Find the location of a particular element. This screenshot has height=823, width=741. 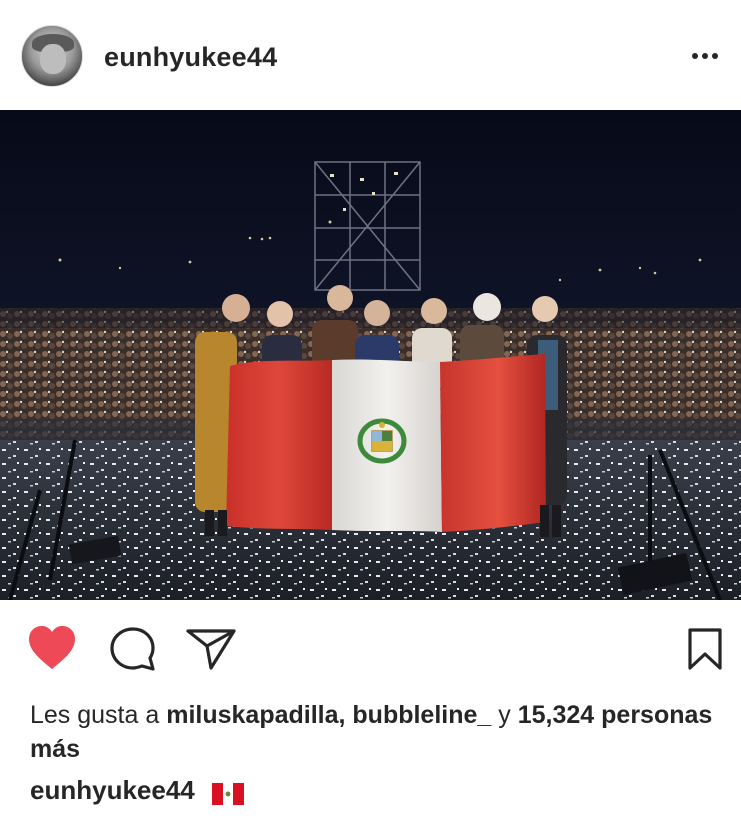

avatar is located at coordinates (52, 56).